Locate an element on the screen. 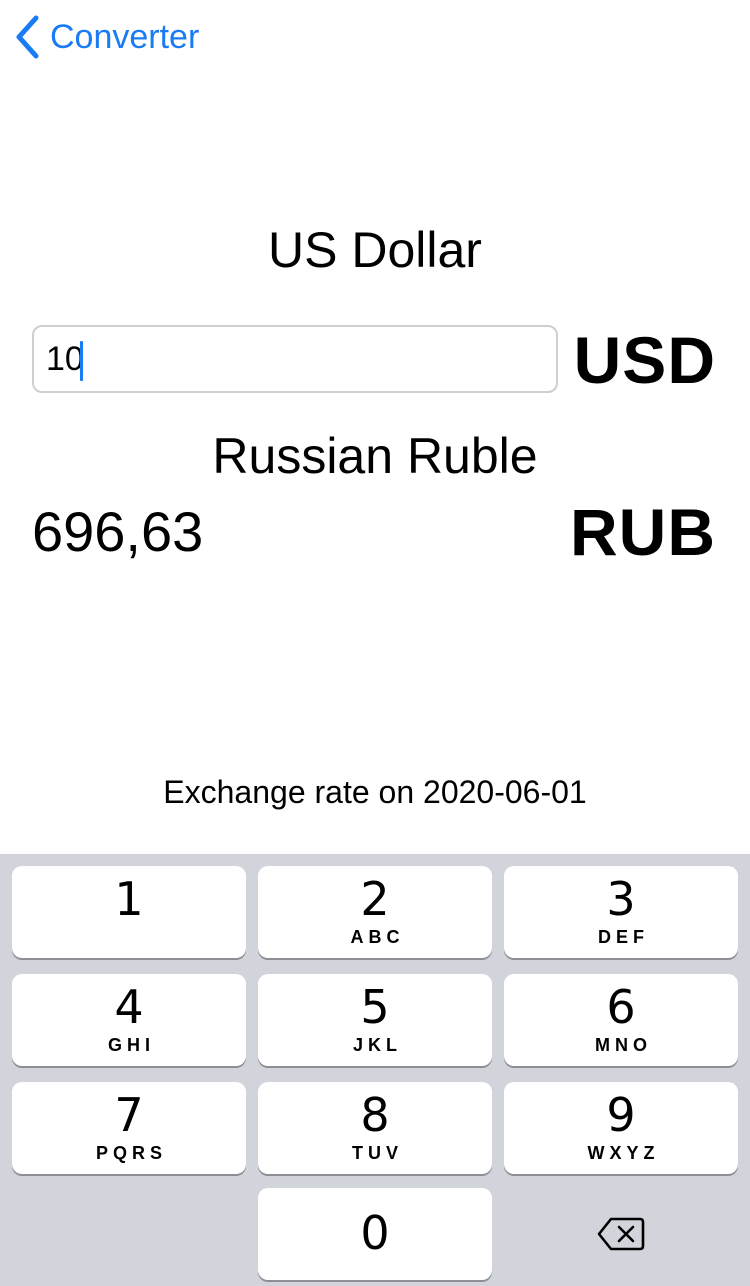 The height and width of the screenshot is (1286, 750). key-3: 3 DEF is located at coordinates (621, 912).